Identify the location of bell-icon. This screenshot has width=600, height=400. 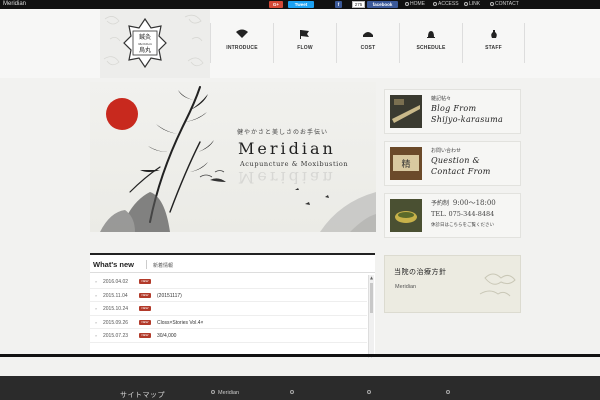
(431, 34).